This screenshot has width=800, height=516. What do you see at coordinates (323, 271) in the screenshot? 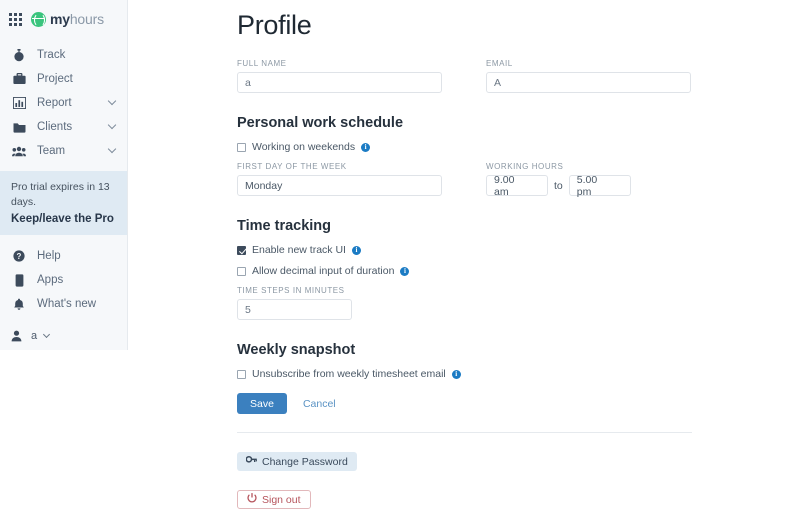
I see `allow-decimal-input-label: Allow decimal input of duration` at bounding box center [323, 271].